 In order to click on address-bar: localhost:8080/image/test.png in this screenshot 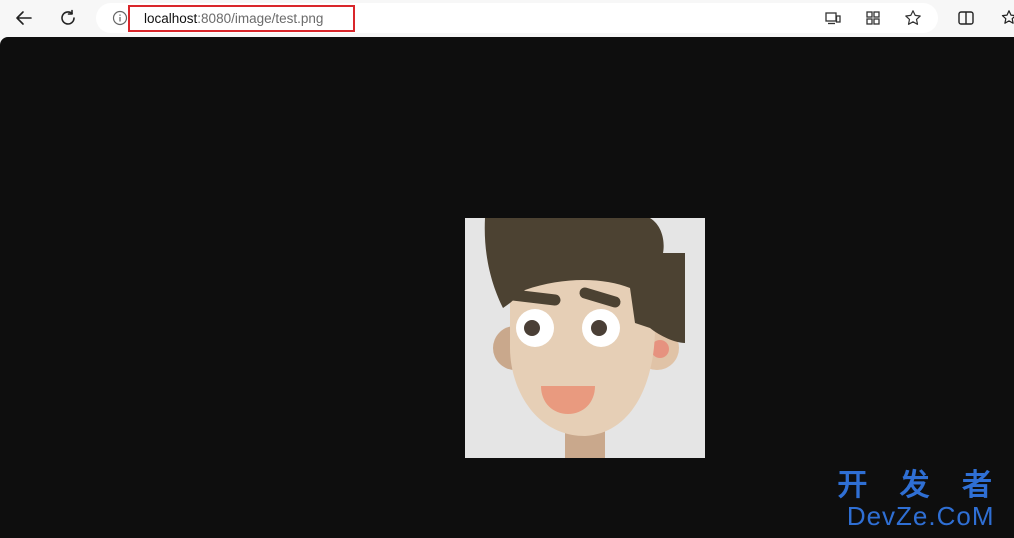, I will do `click(517, 18)`.